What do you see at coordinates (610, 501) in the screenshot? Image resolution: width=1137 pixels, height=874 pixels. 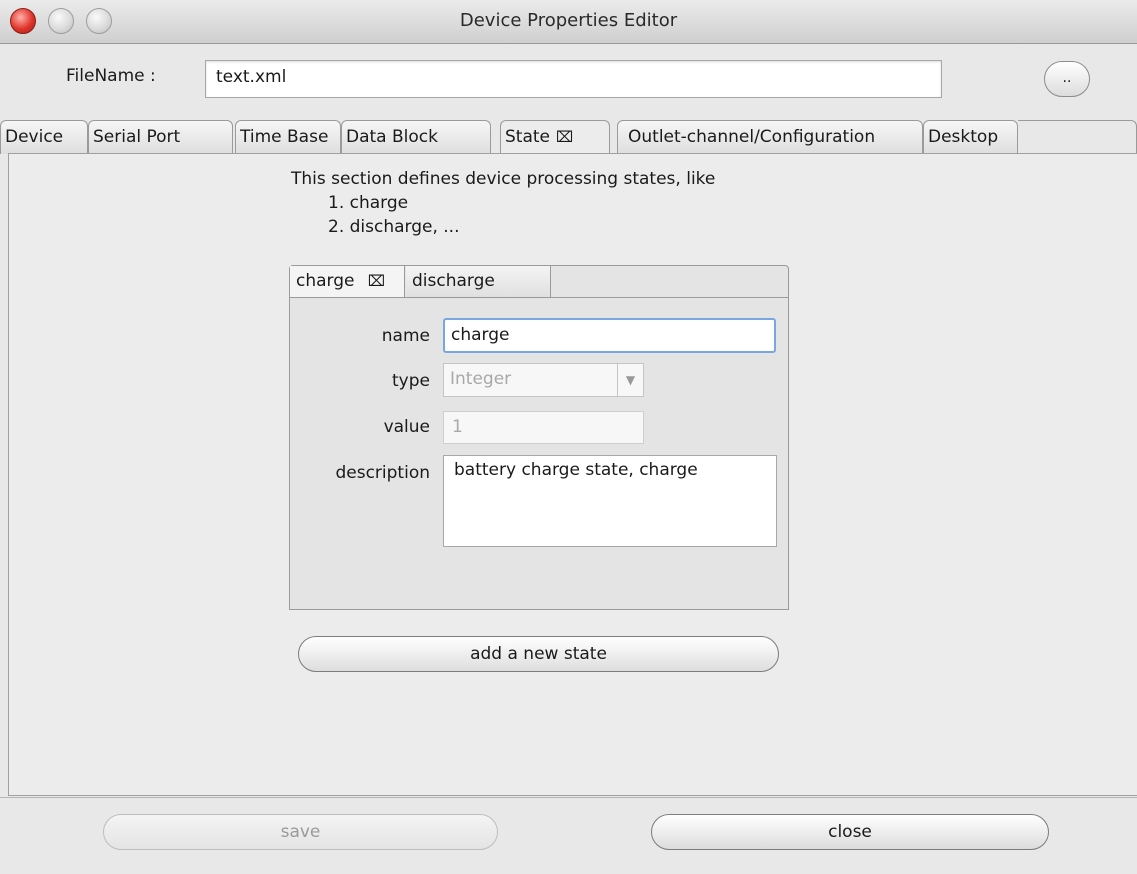 I see `description-textarea: battery charge state, charge` at bounding box center [610, 501].